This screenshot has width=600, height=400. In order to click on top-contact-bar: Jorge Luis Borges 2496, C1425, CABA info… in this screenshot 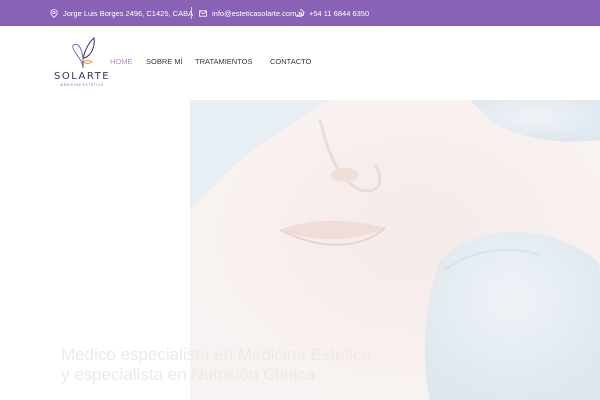, I will do `click(300, 13)`.